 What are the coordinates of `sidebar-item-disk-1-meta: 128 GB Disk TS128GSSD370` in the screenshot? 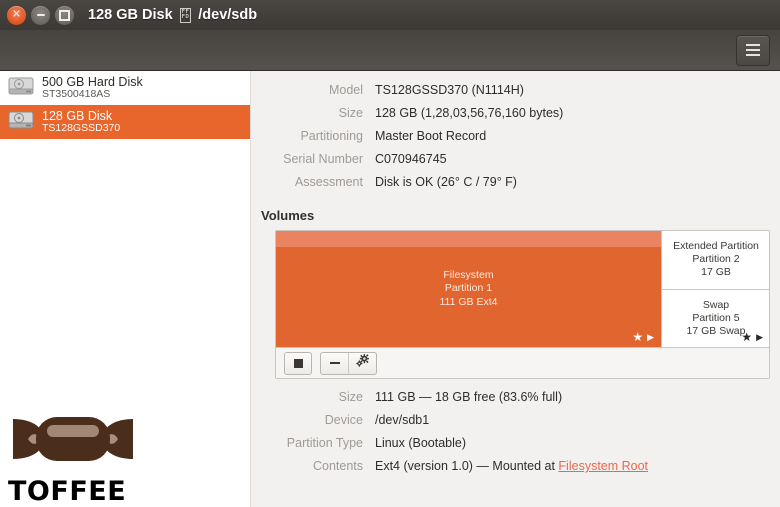 It's located at (81, 121).